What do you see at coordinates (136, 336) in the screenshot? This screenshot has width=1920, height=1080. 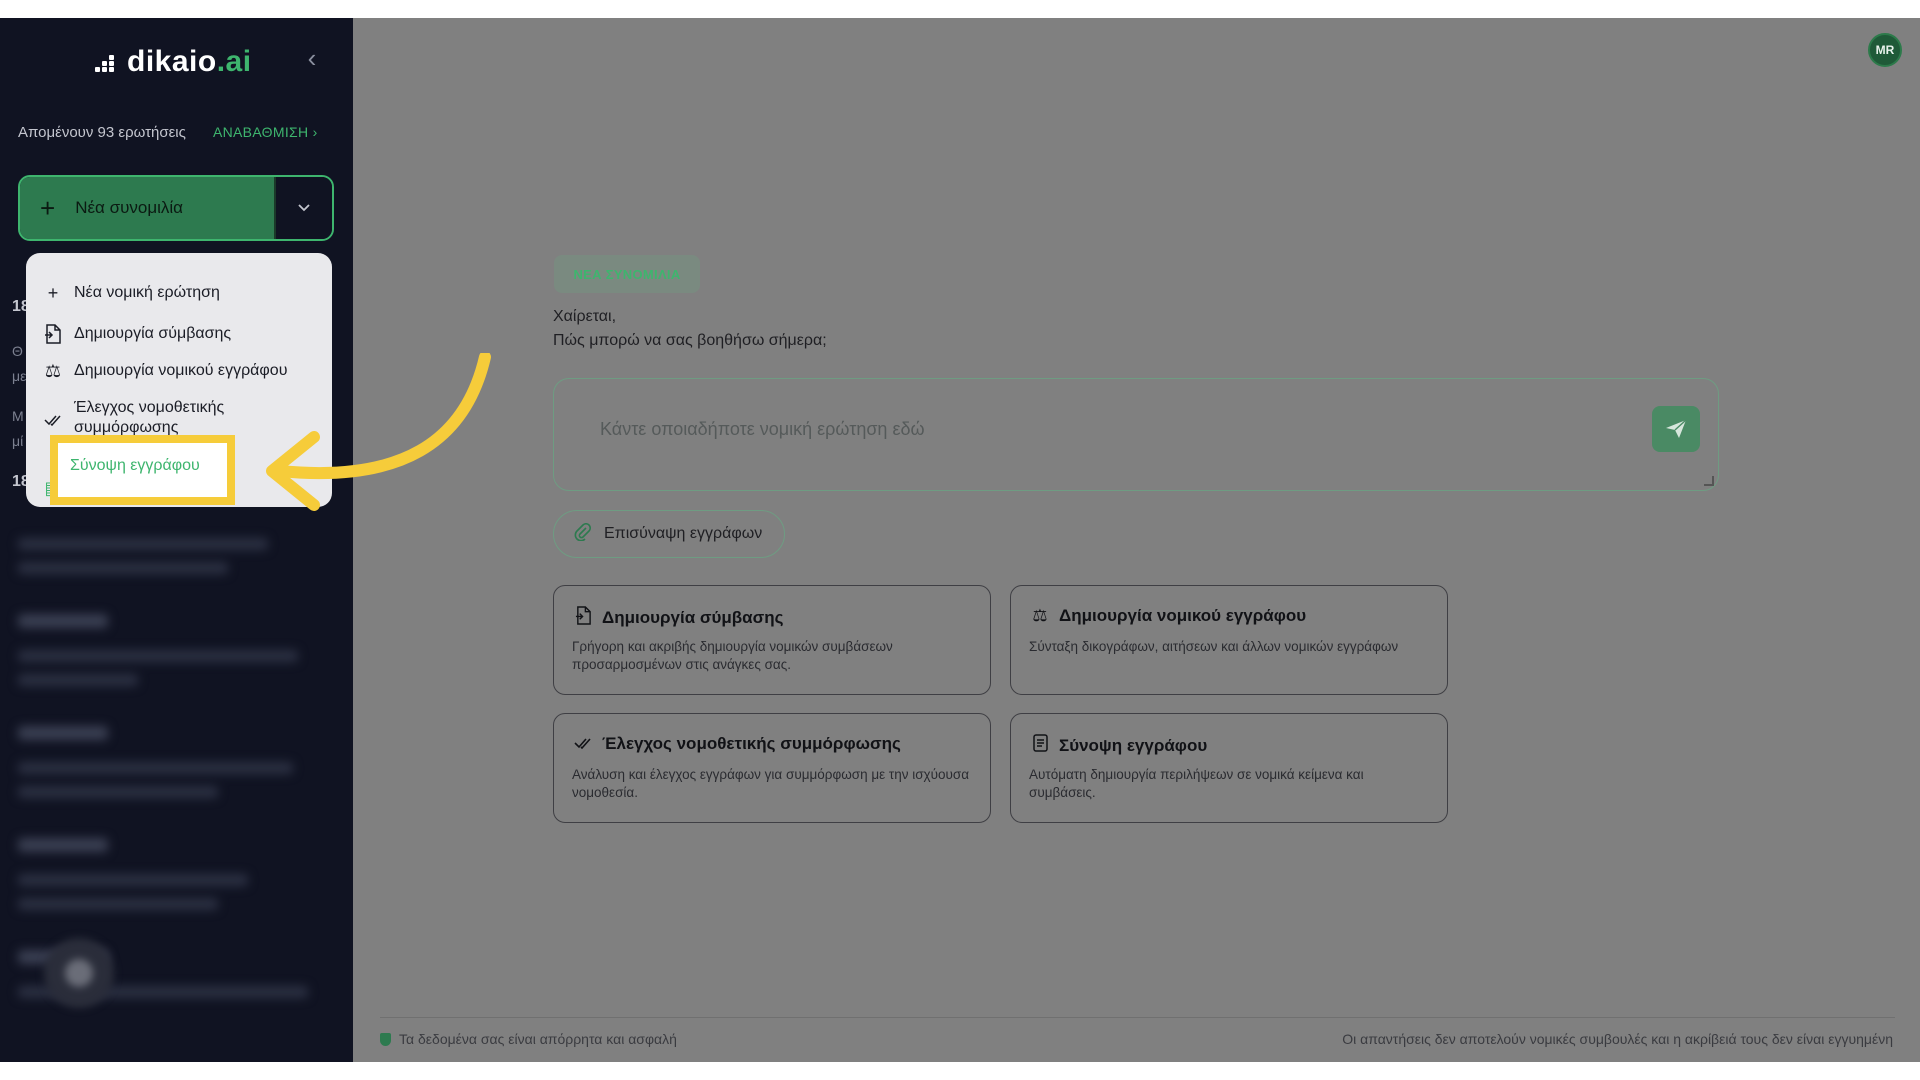 I see `menu-item-create-contract: Δημιουργία σύμβασης` at bounding box center [136, 336].